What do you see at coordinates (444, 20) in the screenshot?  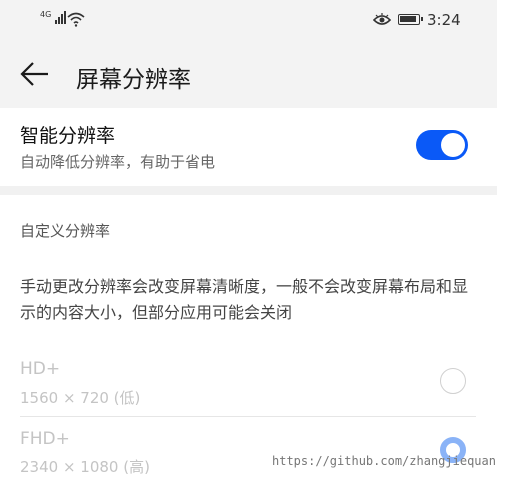 I see `clock: 3:24` at bounding box center [444, 20].